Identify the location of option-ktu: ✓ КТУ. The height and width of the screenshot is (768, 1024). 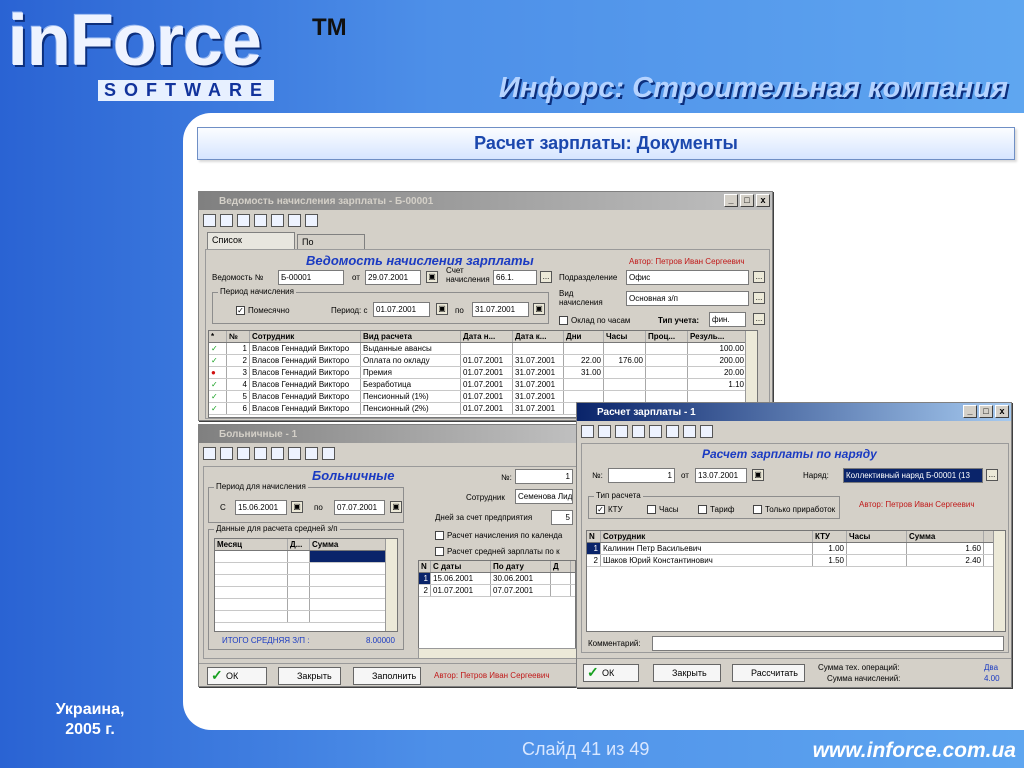
(609, 510).